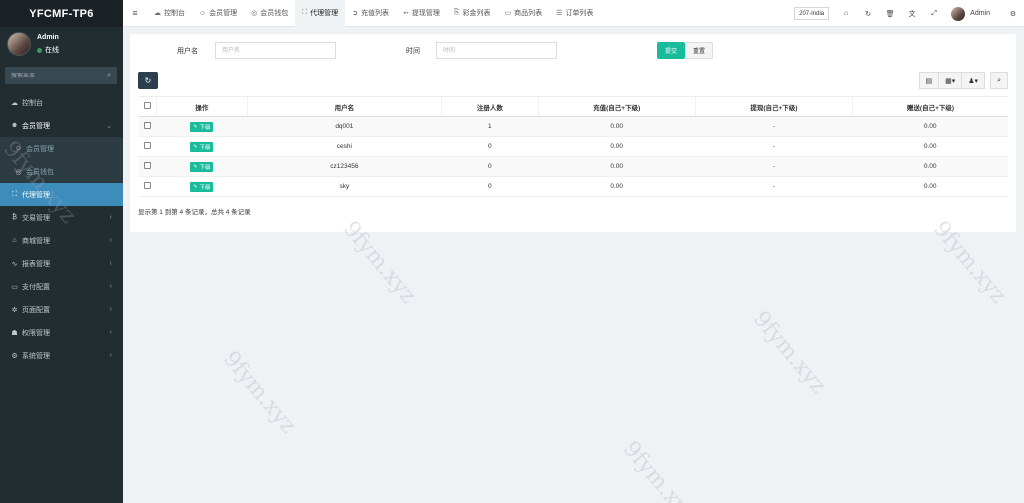  What do you see at coordinates (223, 13) in the screenshot?
I see `tab-label: 会员管理` at bounding box center [223, 13].